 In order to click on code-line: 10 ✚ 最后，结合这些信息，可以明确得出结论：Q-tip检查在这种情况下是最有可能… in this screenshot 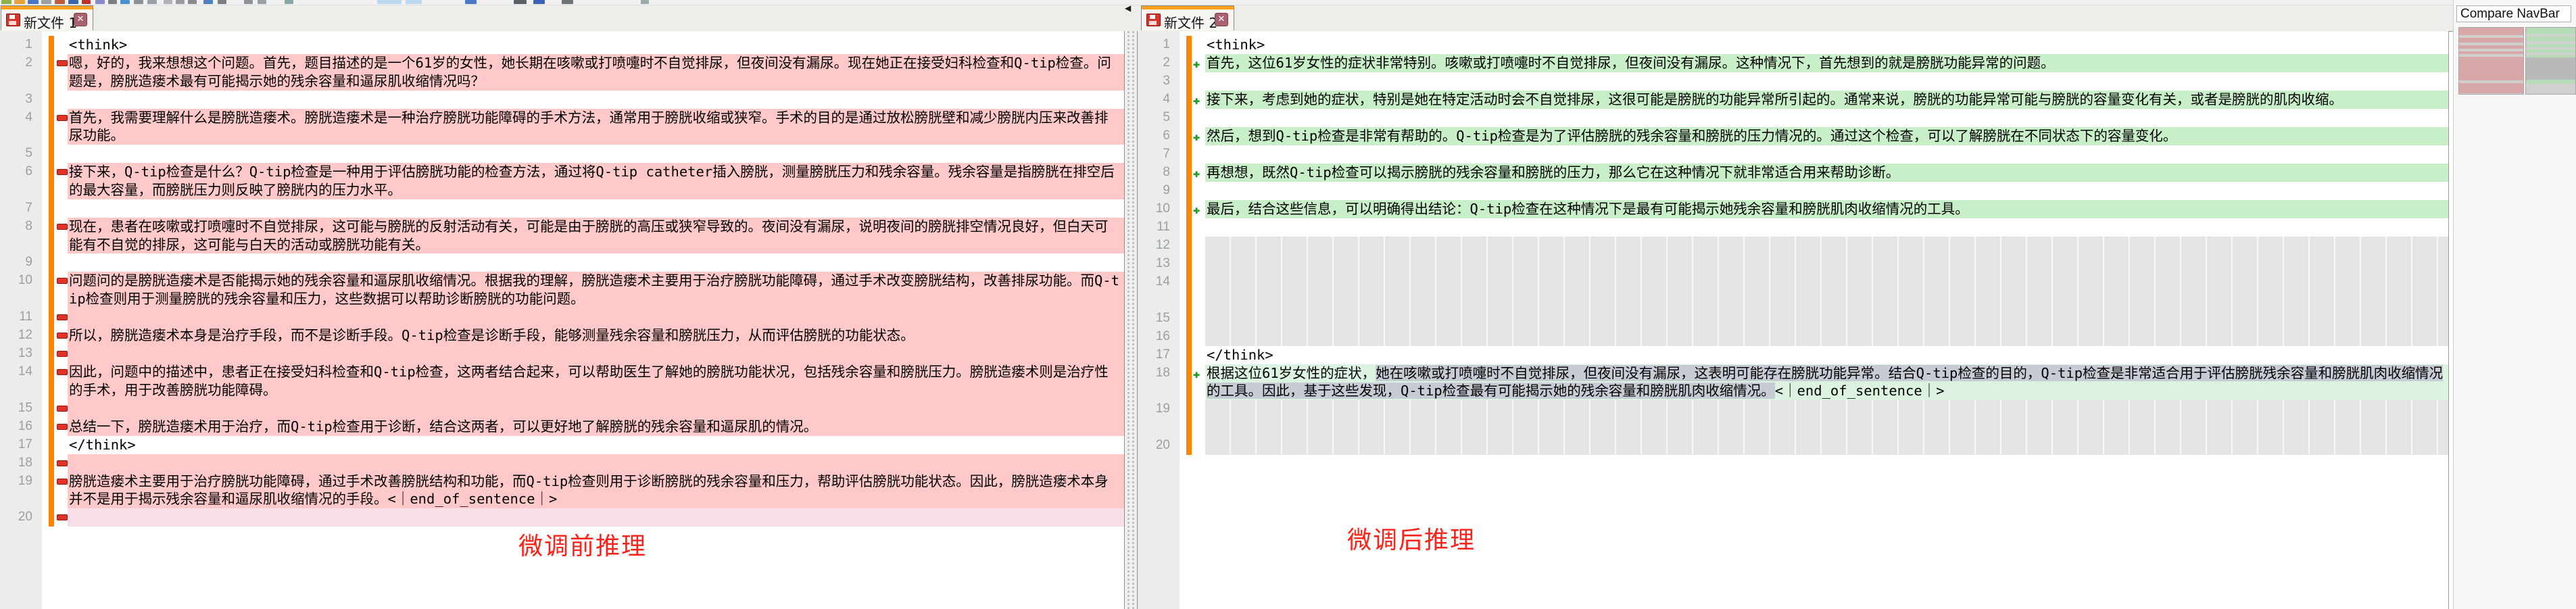, I will do `click(1793, 209)`.